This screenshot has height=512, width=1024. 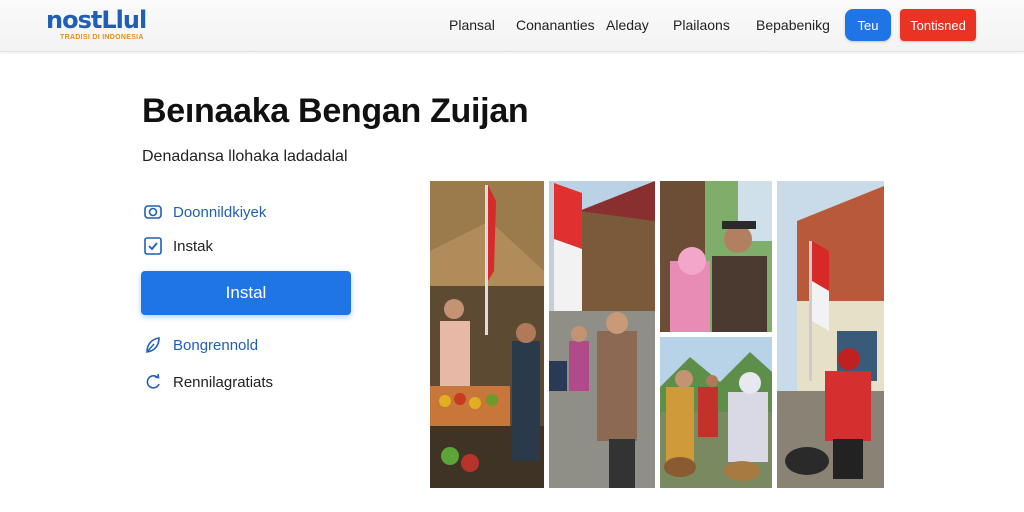 What do you see at coordinates (830, 334) in the screenshot?
I see `photo-courier-scooter` at bounding box center [830, 334].